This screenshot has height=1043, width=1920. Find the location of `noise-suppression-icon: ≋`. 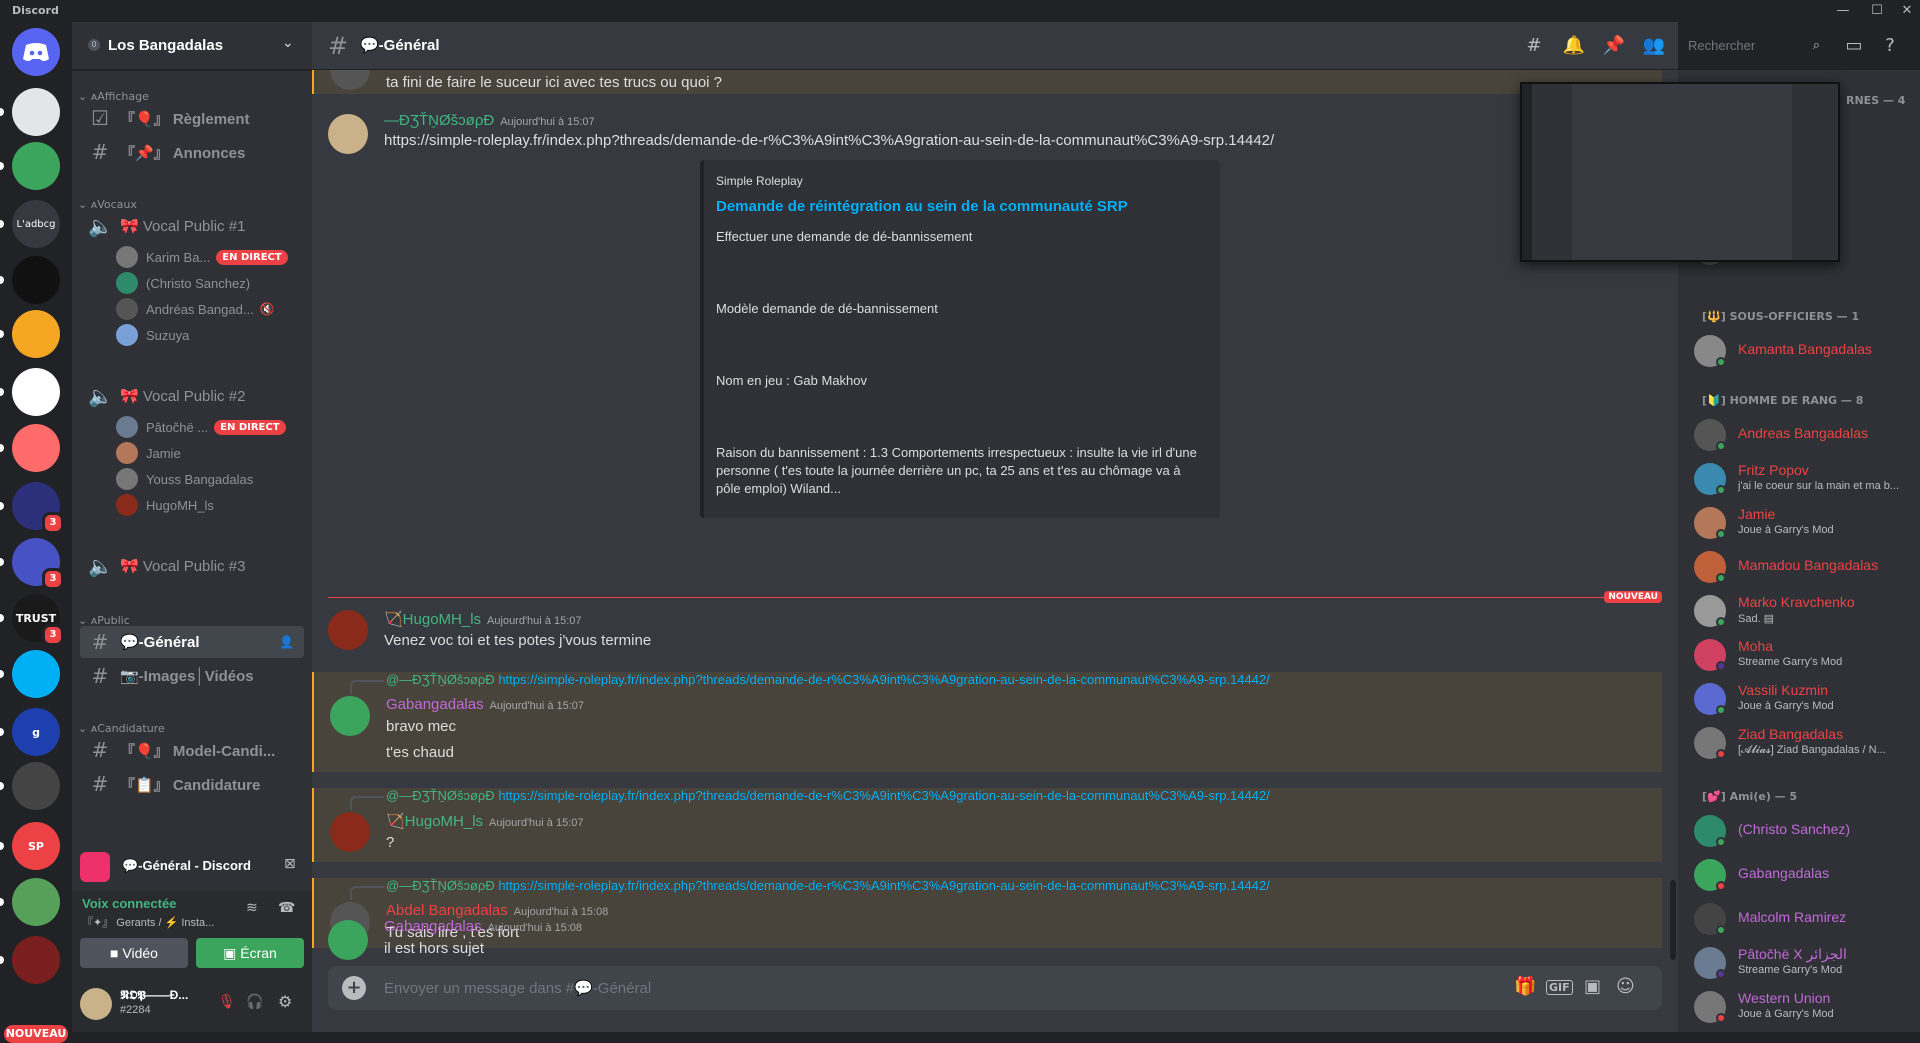

noise-suppression-icon: ≋ is located at coordinates (252, 908).